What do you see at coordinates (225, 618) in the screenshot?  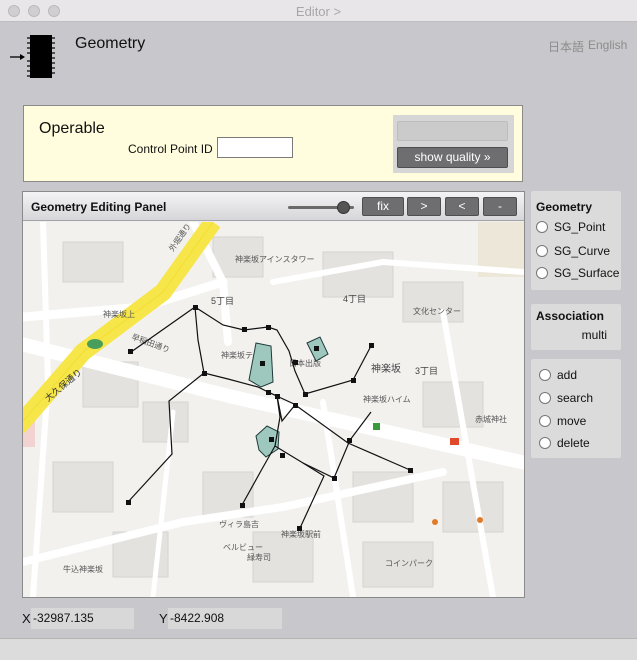 I see `y-coord-value: -8422.908` at bounding box center [225, 618].